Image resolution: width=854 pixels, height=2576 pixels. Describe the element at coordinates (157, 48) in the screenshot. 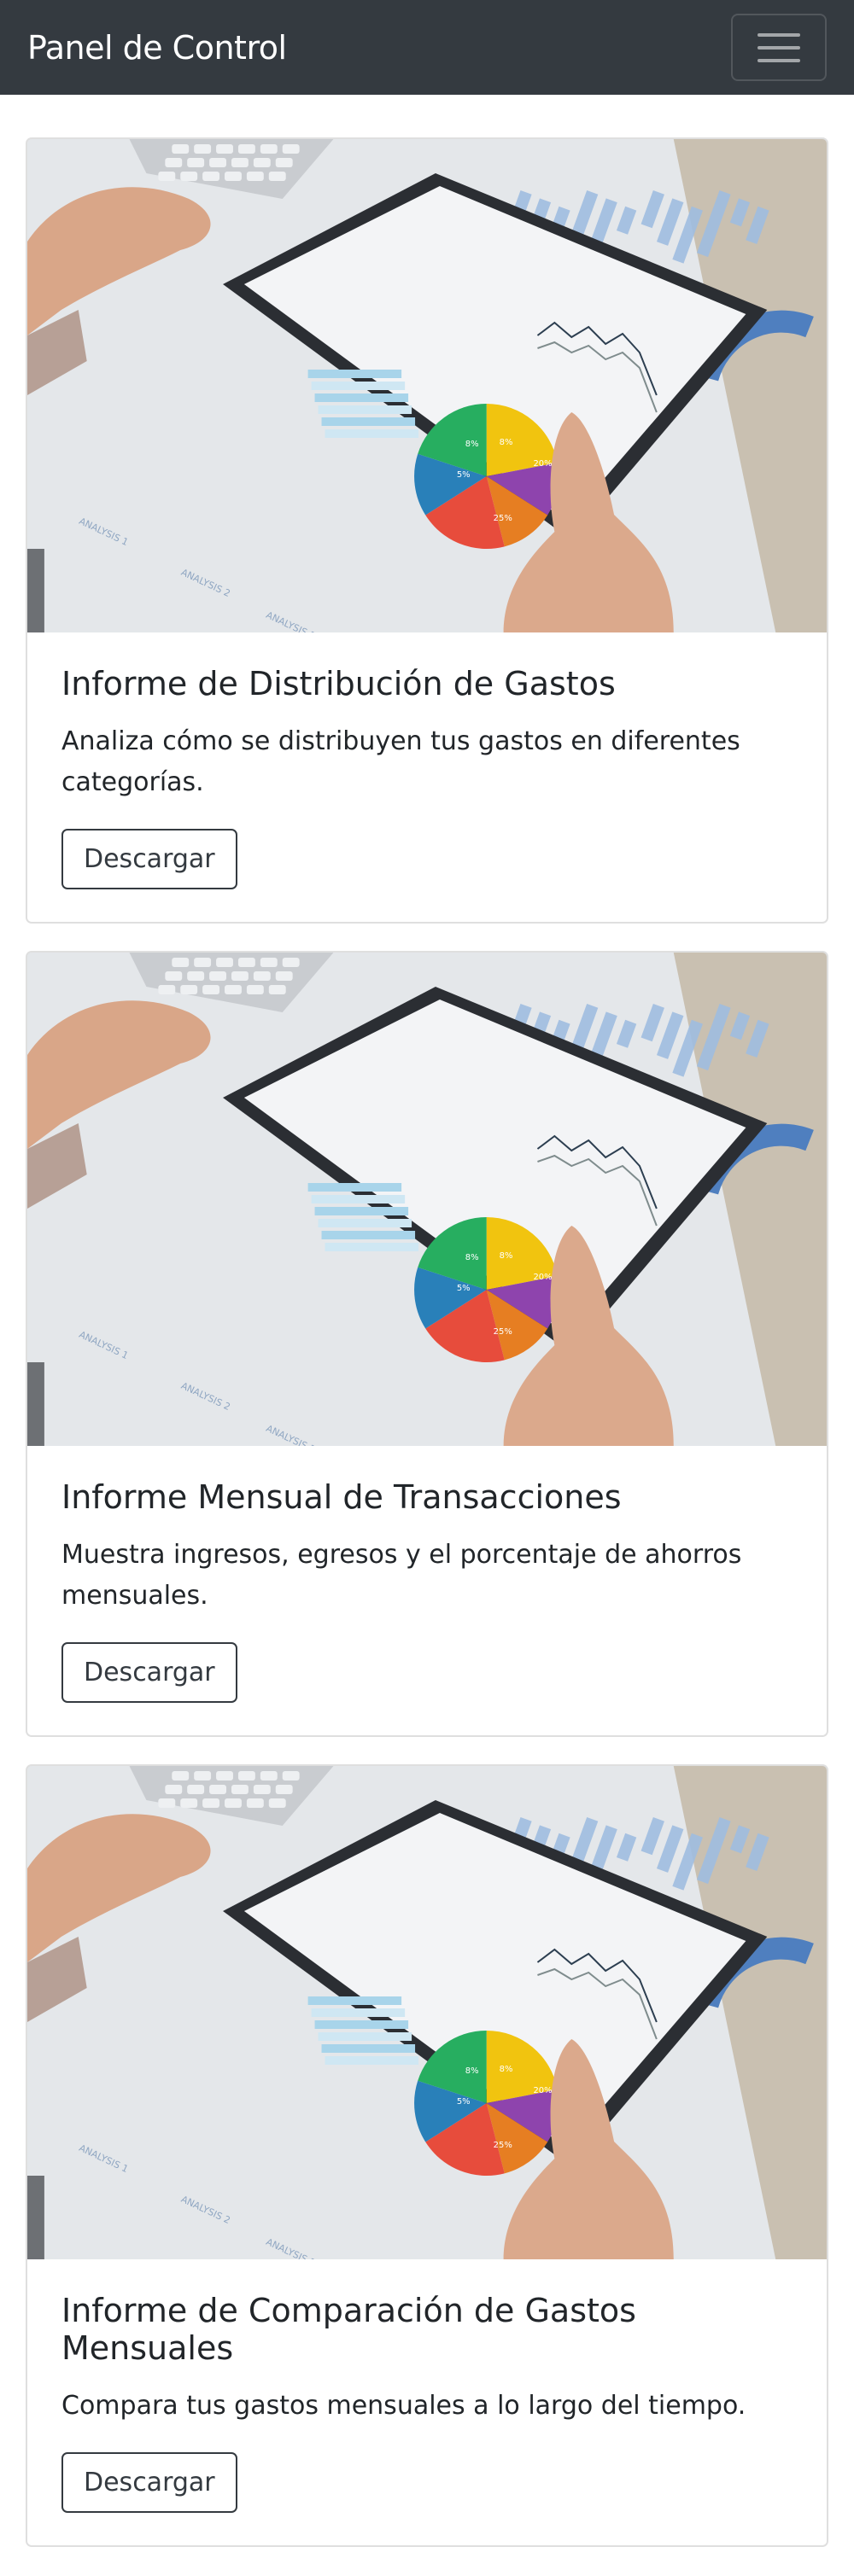

I see `navbar-brand: Panel de Control` at that location.